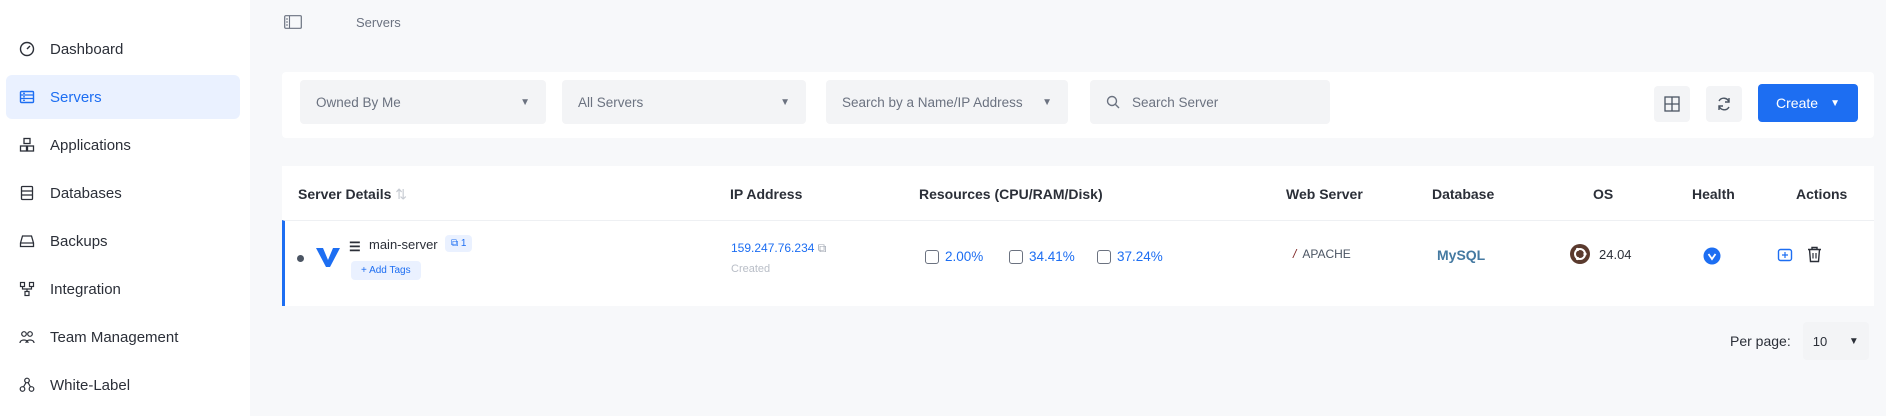 Image resolution: width=1886 pixels, height=416 pixels. I want to click on owner-filter-value: Owned By Me, so click(358, 102).